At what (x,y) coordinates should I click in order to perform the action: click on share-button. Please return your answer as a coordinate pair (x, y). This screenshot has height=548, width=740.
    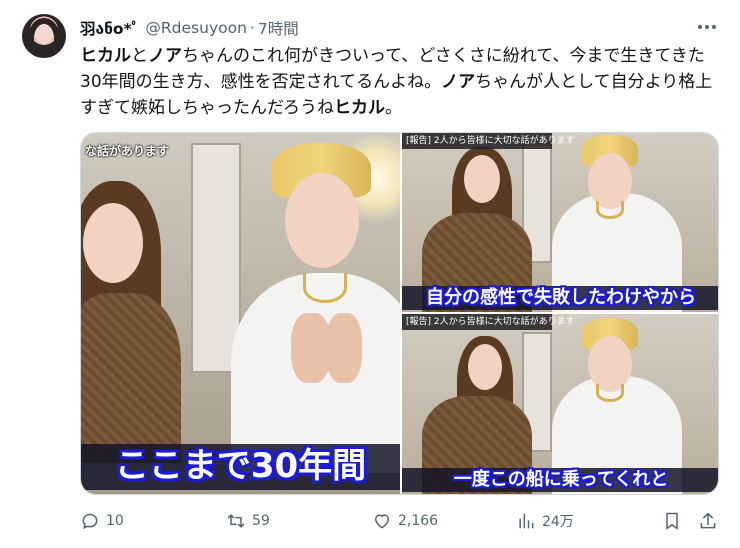
    Looking at the image, I should click on (711, 521).